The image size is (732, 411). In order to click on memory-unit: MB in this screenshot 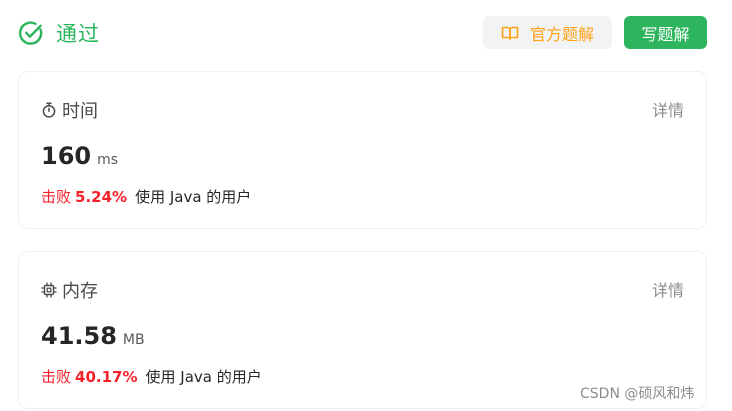, I will do `click(133, 340)`.